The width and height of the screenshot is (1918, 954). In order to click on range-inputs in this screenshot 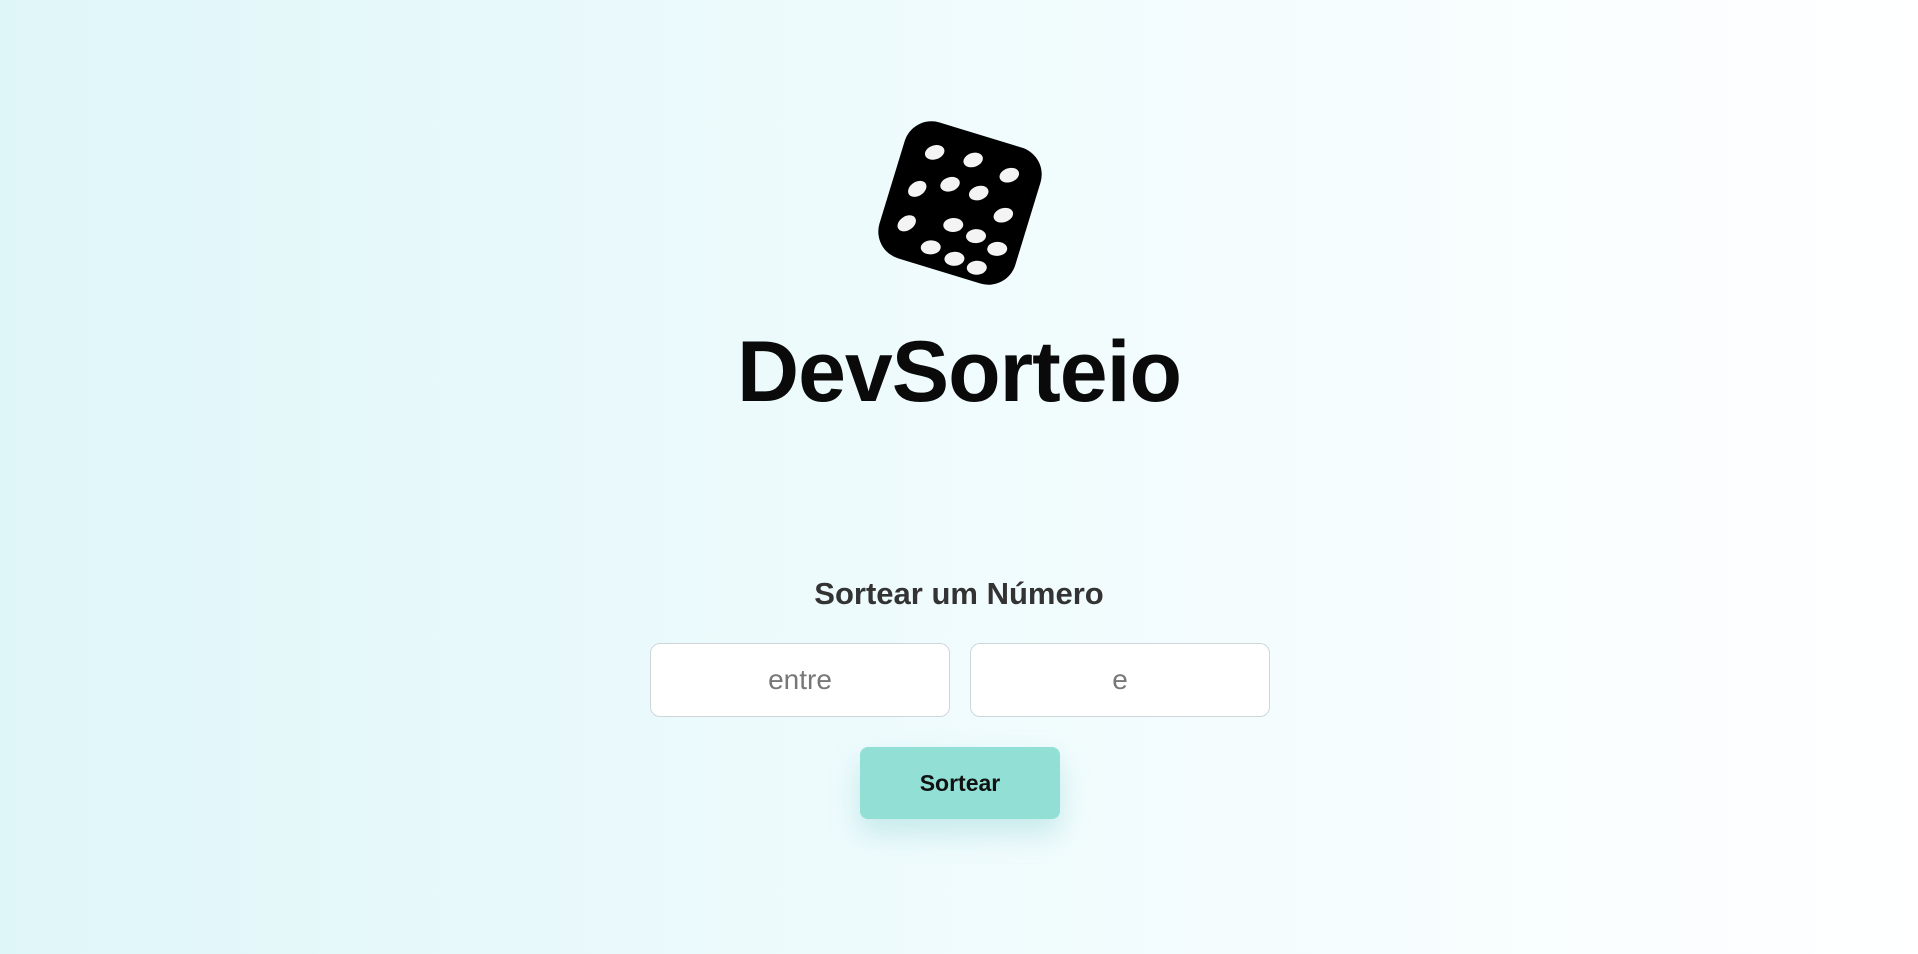, I will do `click(960, 680)`.